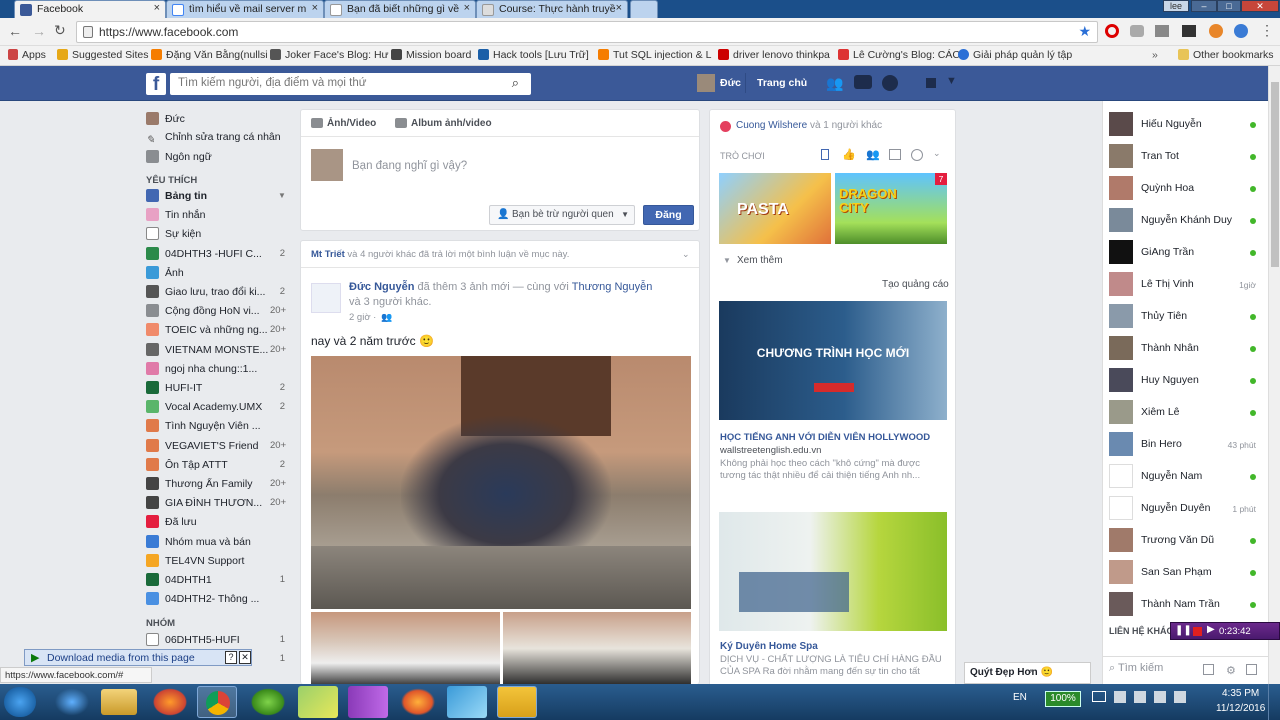 This screenshot has height=720, width=1280. I want to click on album-tab: Album ảnh/video, so click(451, 123).